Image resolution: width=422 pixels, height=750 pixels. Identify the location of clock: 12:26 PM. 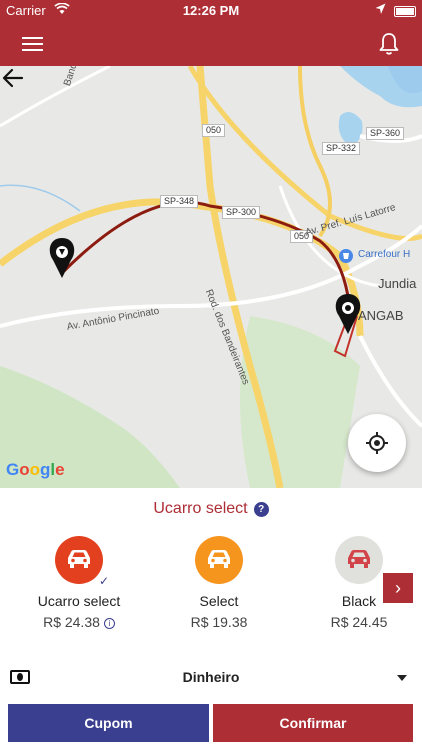
(211, 10).